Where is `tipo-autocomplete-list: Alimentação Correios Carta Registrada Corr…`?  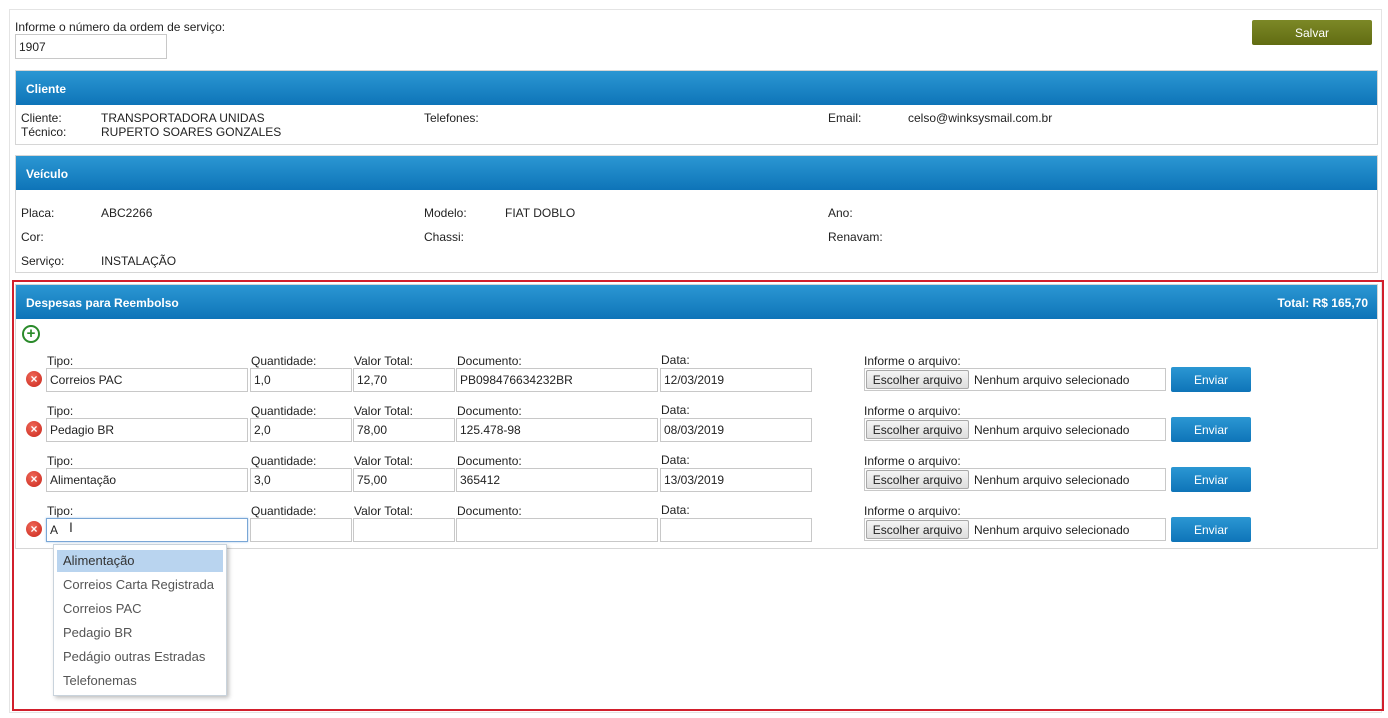 tipo-autocomplete-list: Alimentação Correios Carta Registrada Corr… is located at coordinates (140, 620).